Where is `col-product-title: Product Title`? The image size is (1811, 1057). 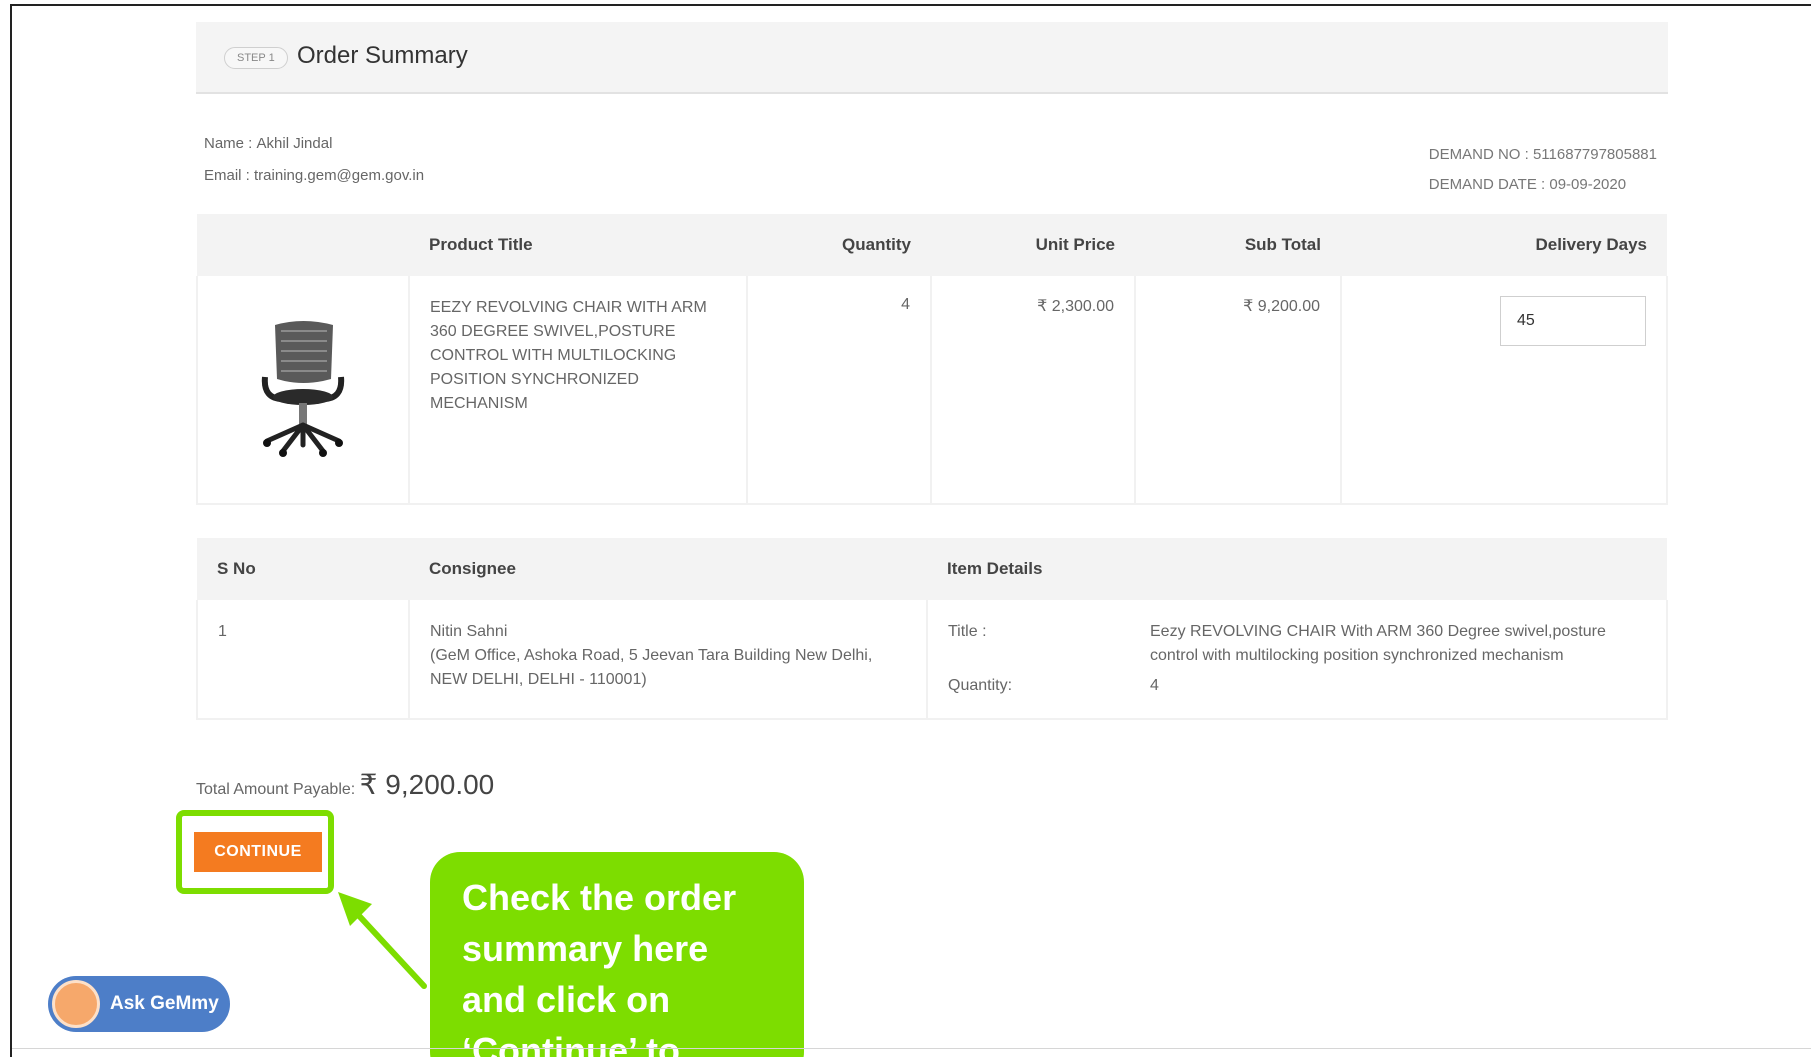
col-product-title: Product Title is located at coordinates (578, 245).